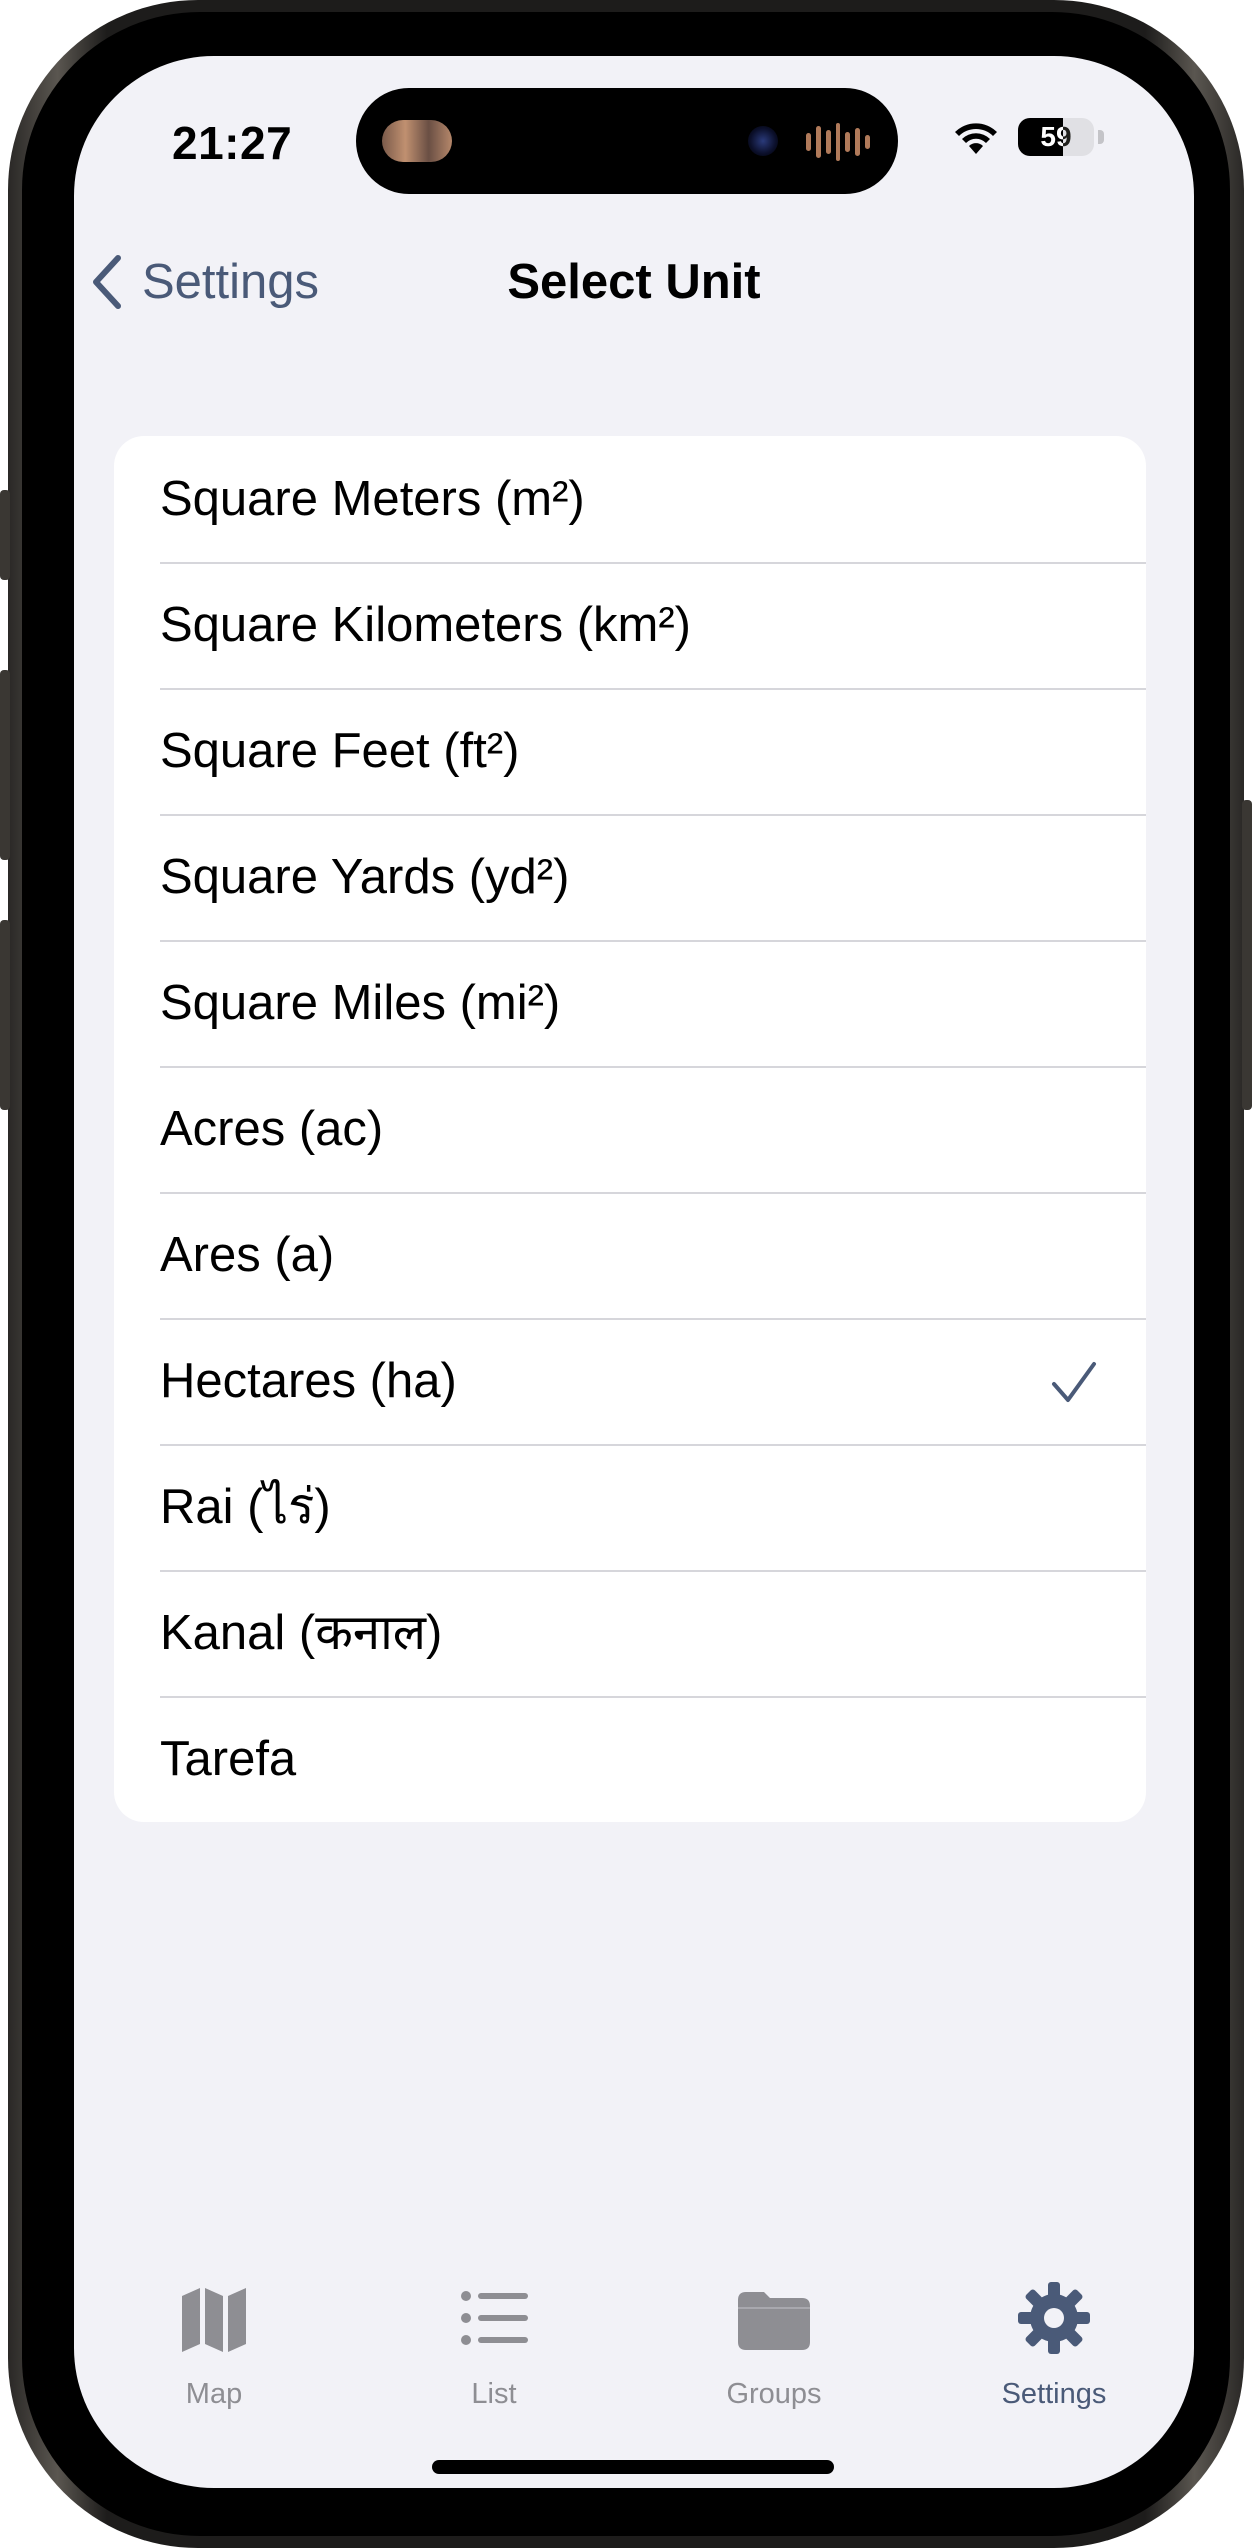  I want to click on tab-list: List, so click(494, 2336).